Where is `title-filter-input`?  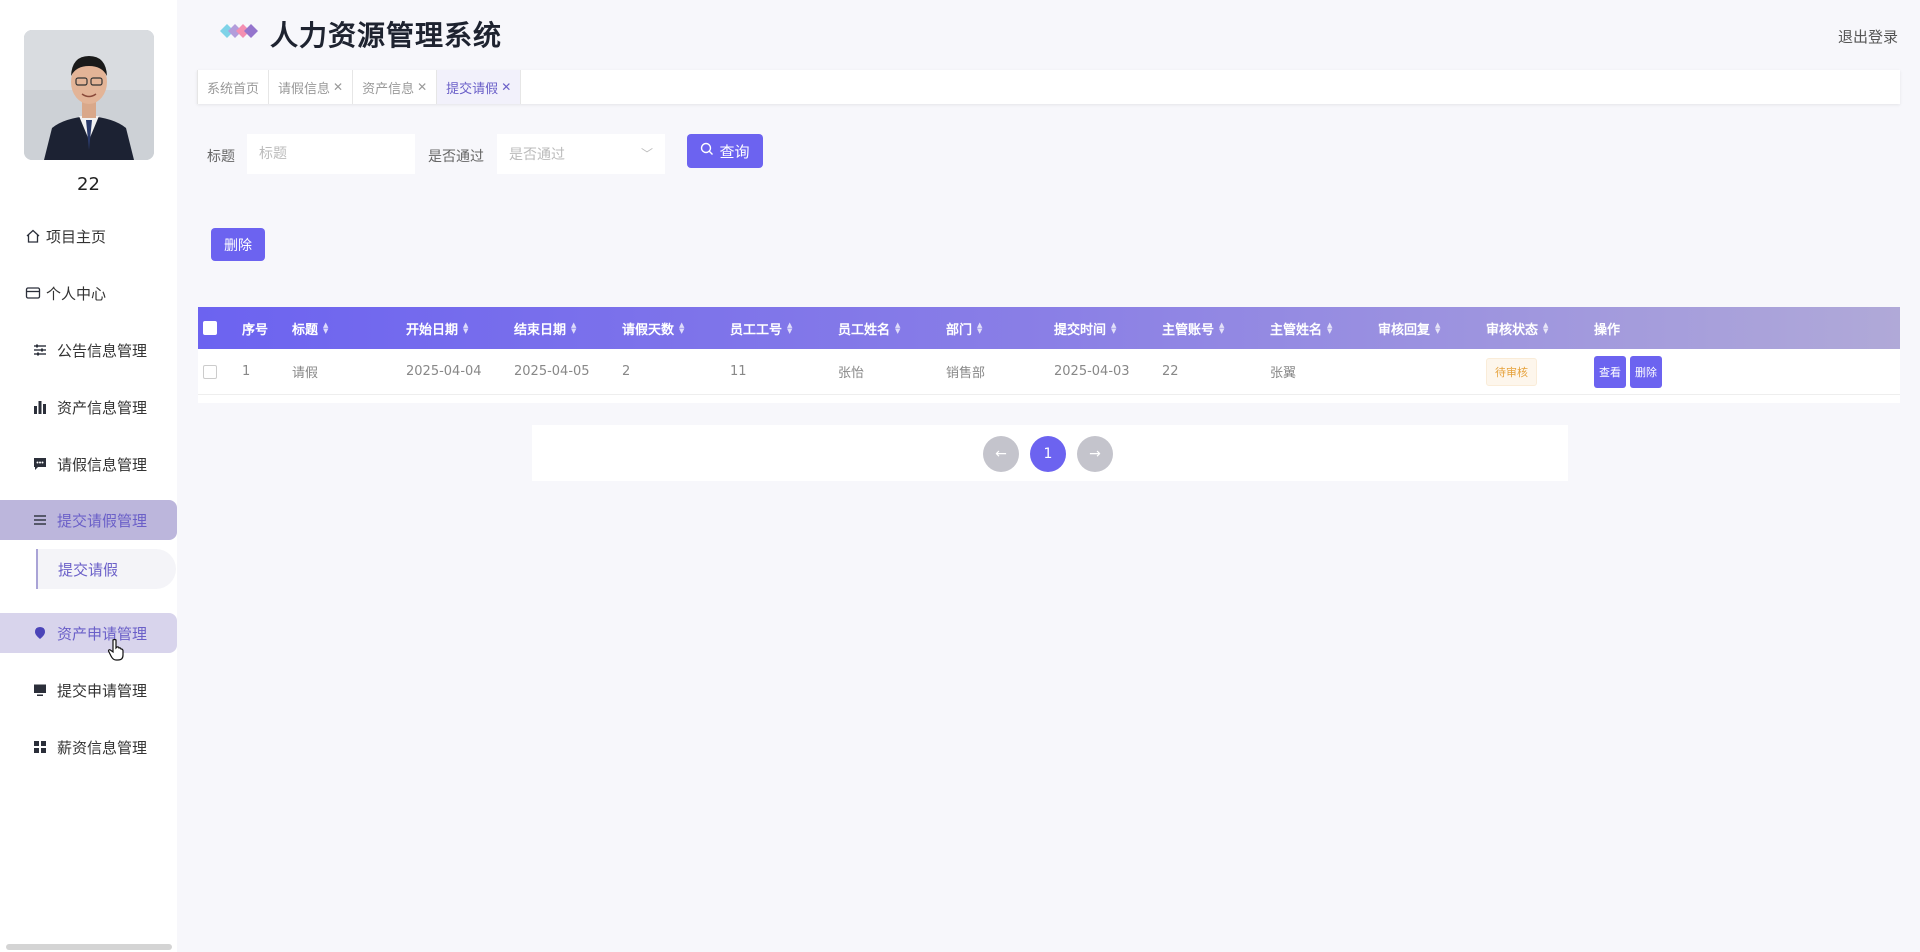
title-filter-input is located at coordinates (331, 154).